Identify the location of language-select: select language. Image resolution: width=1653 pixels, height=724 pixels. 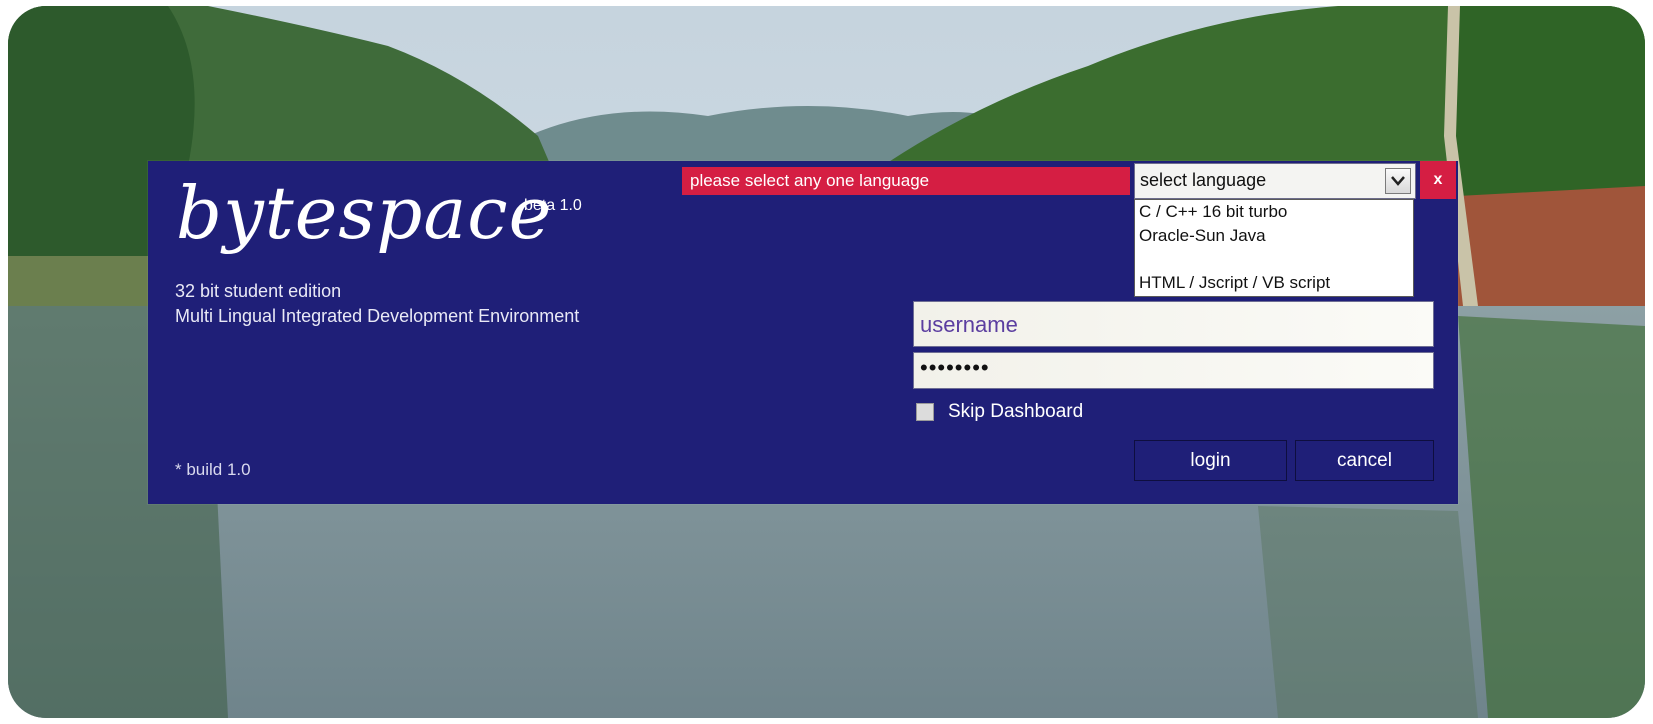
(1275, 181).